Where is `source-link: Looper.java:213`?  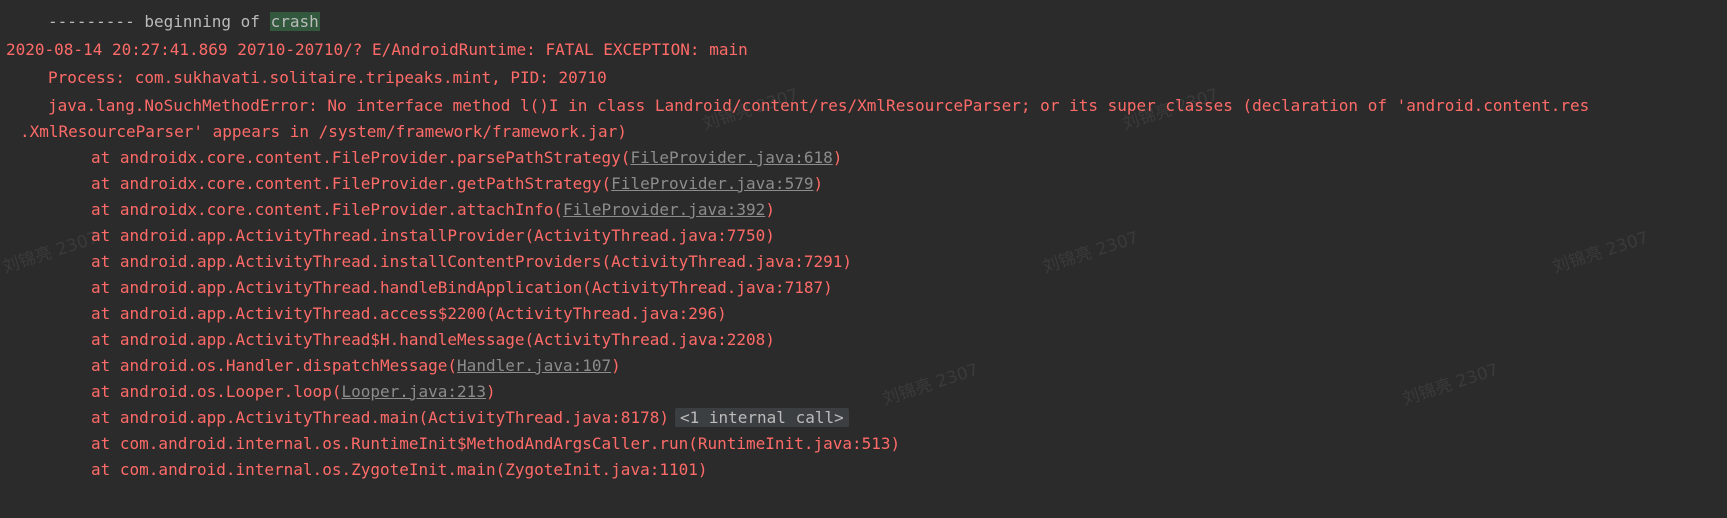
source-link: Looper.java:213 is located at coordinates (413, 391).